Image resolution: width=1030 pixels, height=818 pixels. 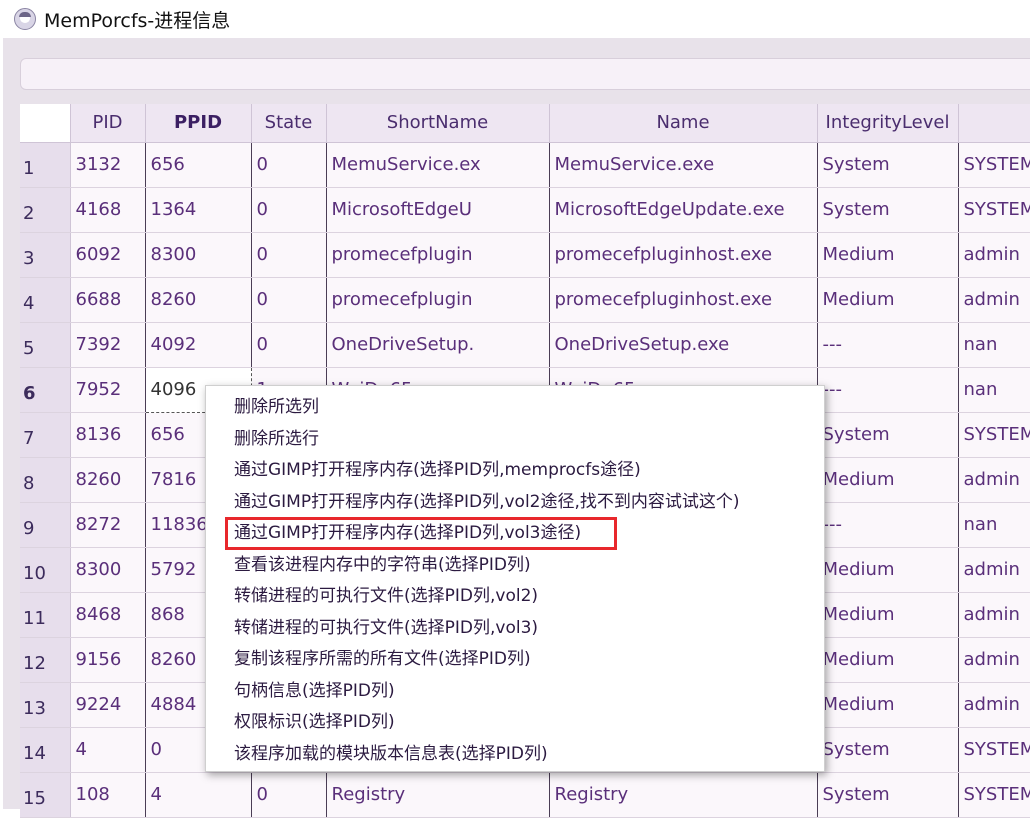 I want to click on cell-pid: 9156, so click(x=108, y=660).